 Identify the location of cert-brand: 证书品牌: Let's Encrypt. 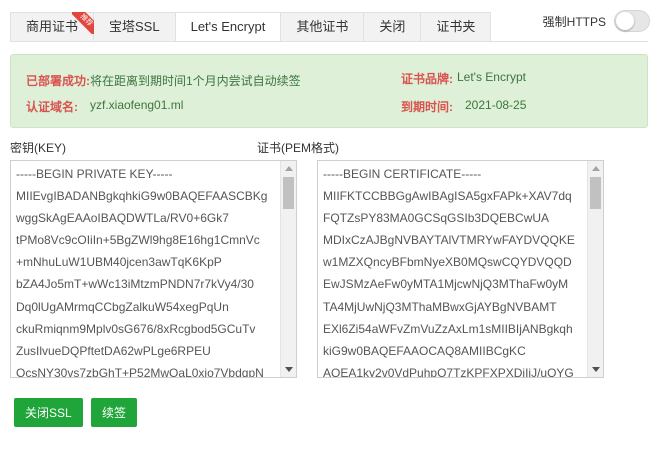
(463, 78).